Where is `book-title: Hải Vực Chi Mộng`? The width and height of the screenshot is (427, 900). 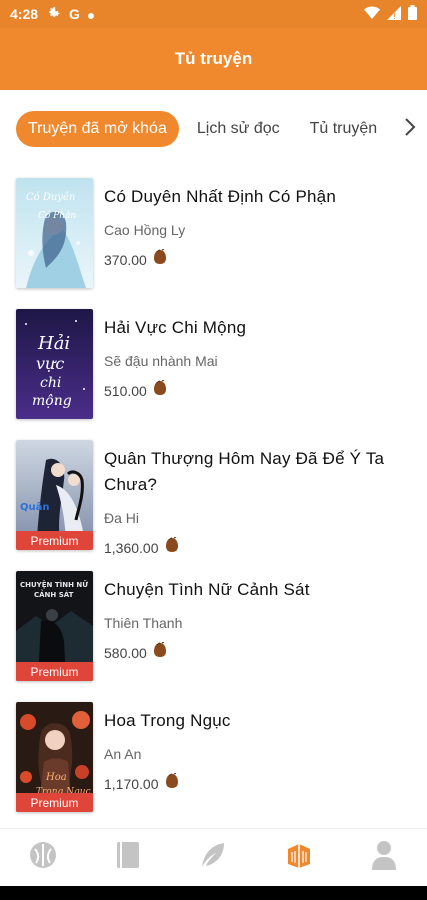 book-title: Hải Vực Chi Mộng is located at coordinates (175, 327).